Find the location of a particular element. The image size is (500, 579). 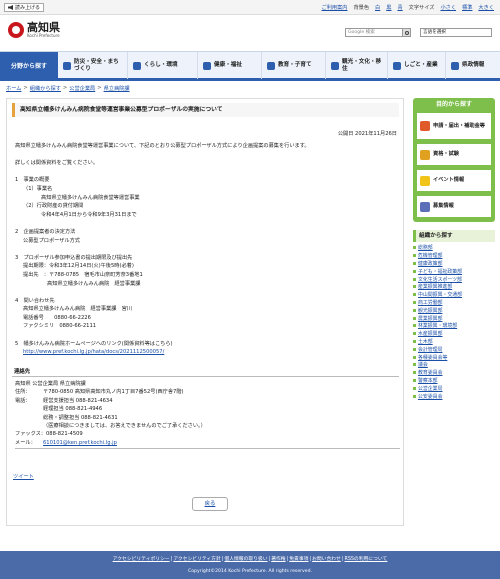

org-item-link: 農業振興部 is located at coordinates (430, 318).